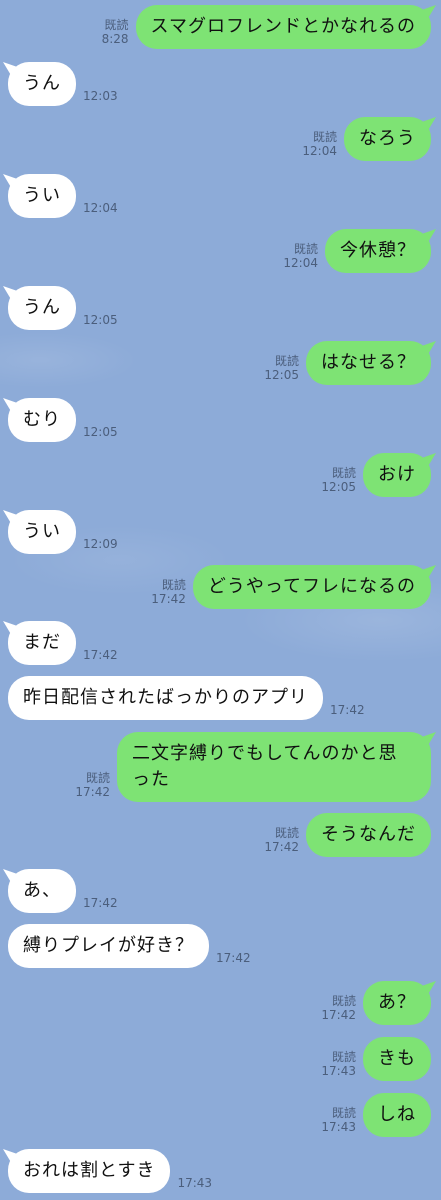  I want to click on received-message: 昨日配信されたばっかりのアプリ 17:42, so click(190, 698).